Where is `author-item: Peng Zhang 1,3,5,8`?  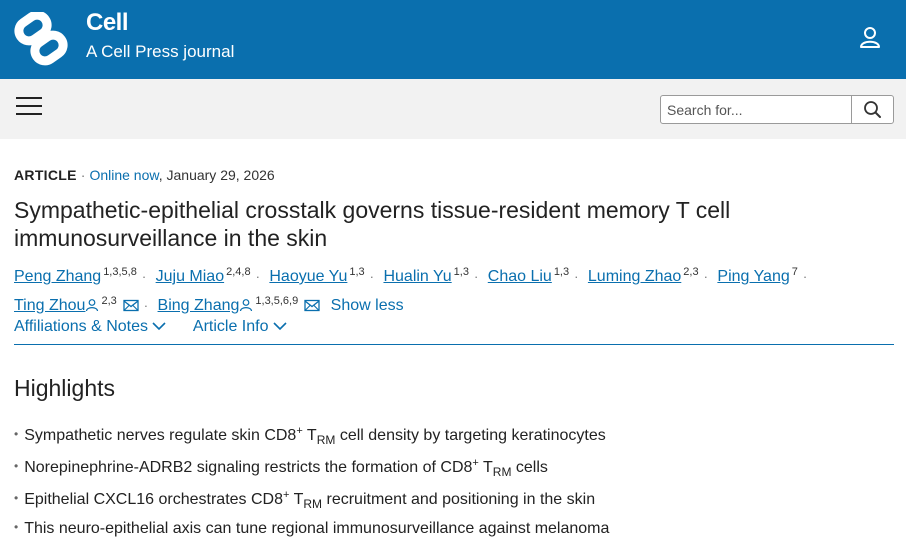
author-item: Peng Zhang 1,3,5,8 is located at coordinates (75, 275).